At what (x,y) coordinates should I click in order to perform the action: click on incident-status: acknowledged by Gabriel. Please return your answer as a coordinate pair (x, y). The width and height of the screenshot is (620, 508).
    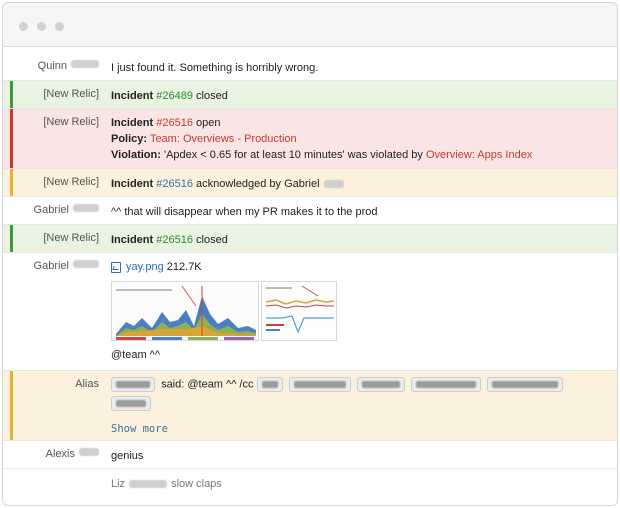
    Looking at the image, I should click on (258, 184).